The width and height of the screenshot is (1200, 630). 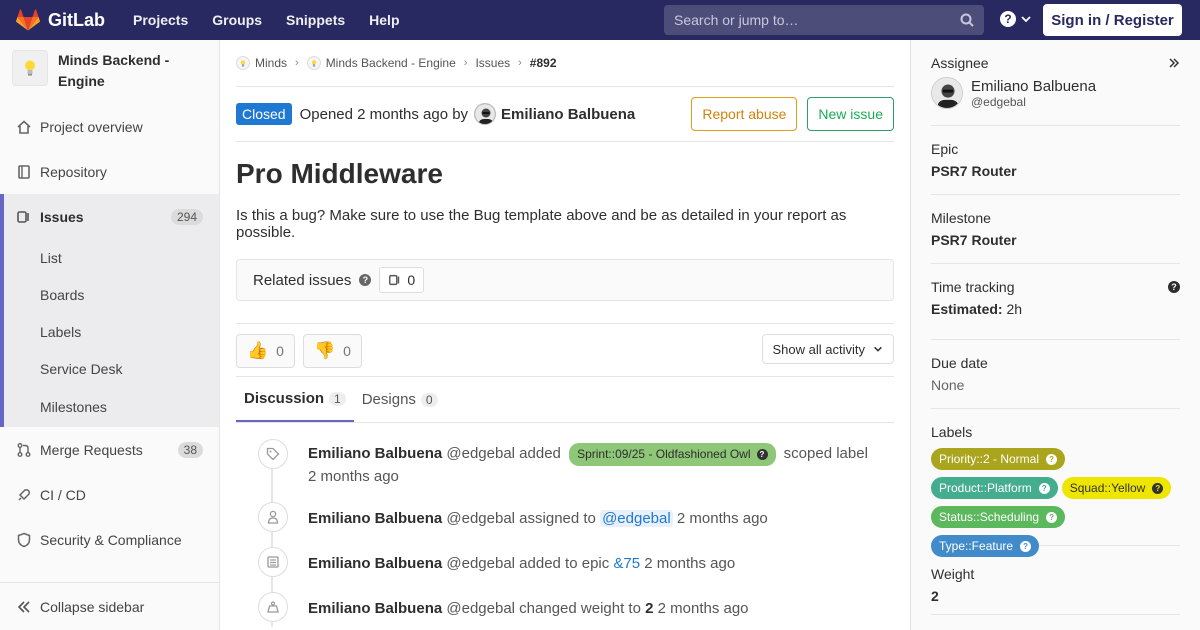 I want to click on search-box, so click(x=824, y=20).